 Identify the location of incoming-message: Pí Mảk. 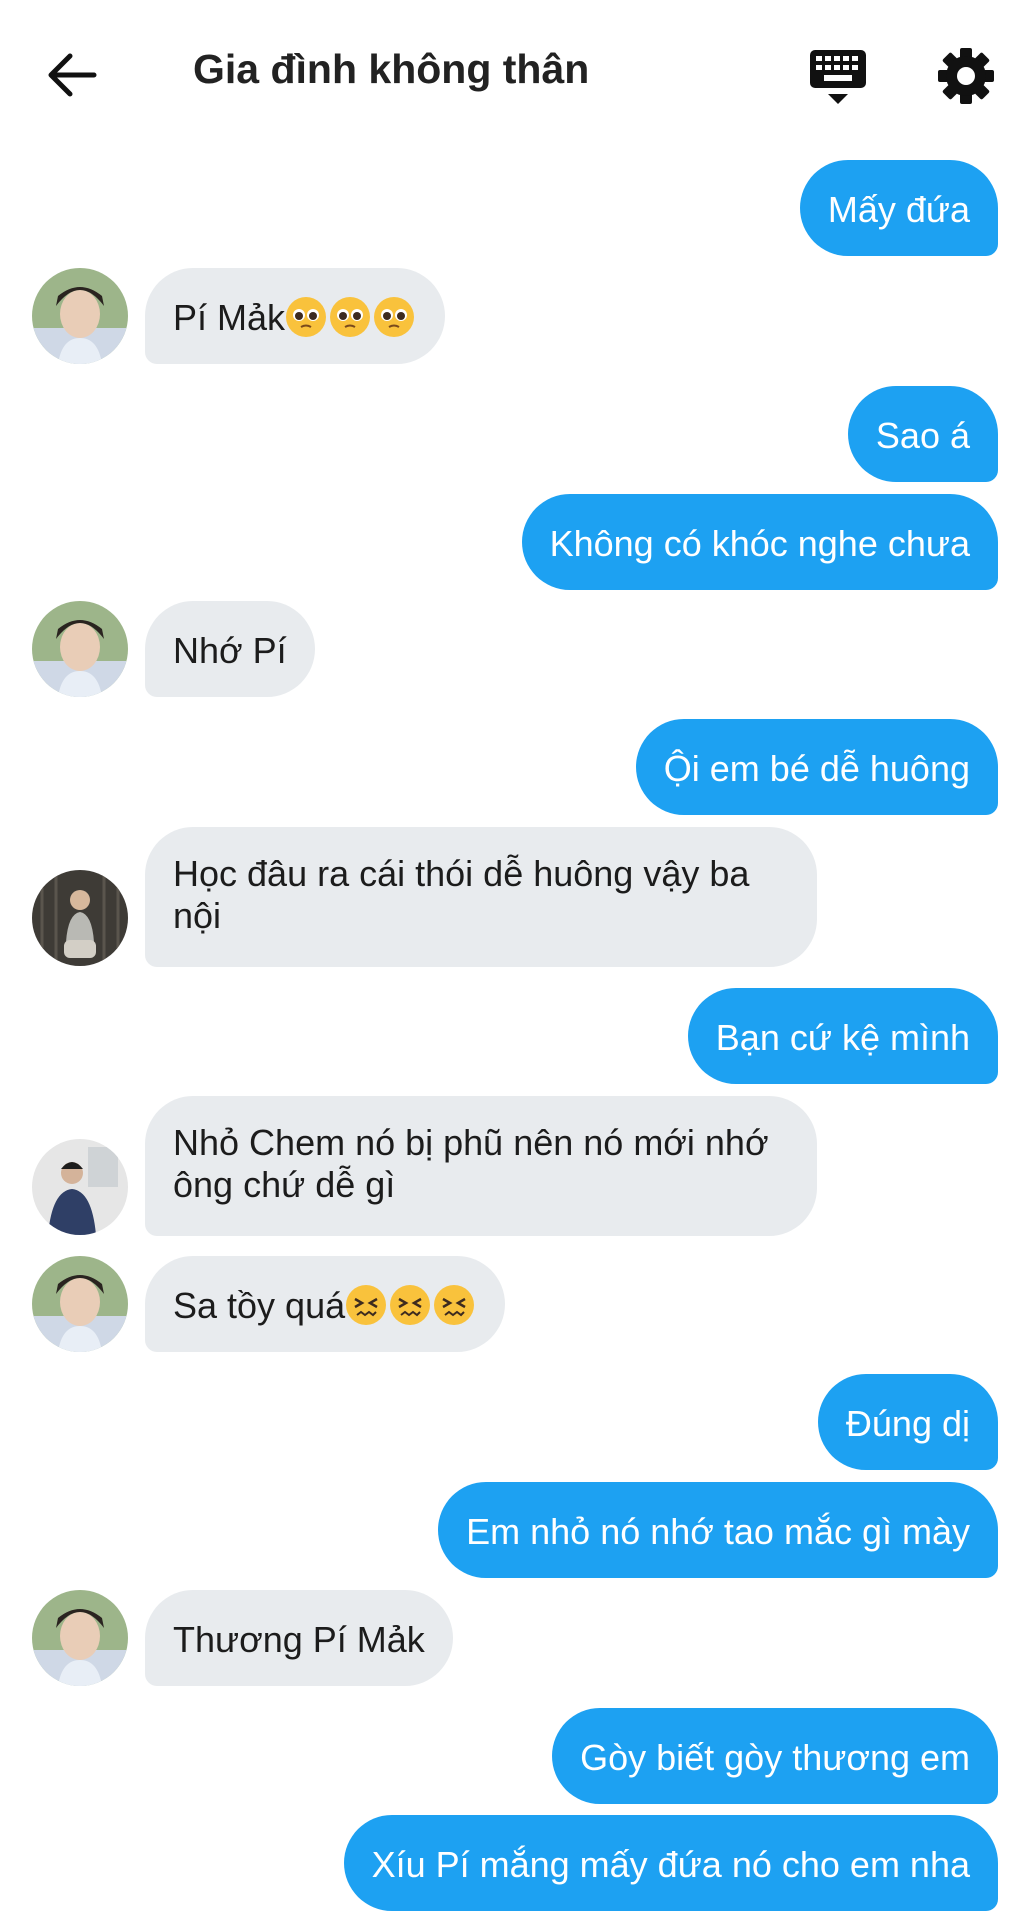
(295, 316).